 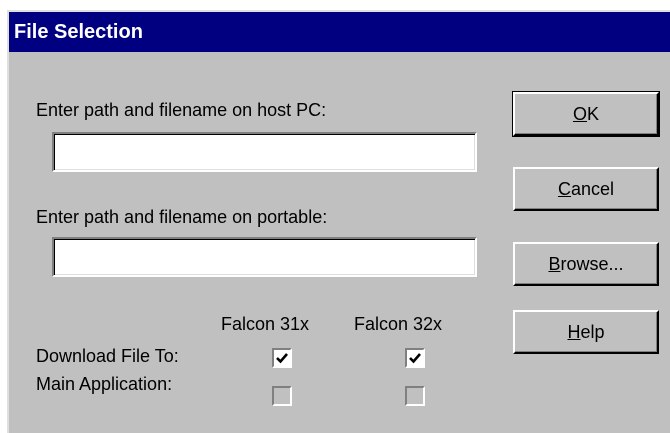 I want to click on host-path-label: Enter path and filename on host PC:, so click(x=181, y=110).